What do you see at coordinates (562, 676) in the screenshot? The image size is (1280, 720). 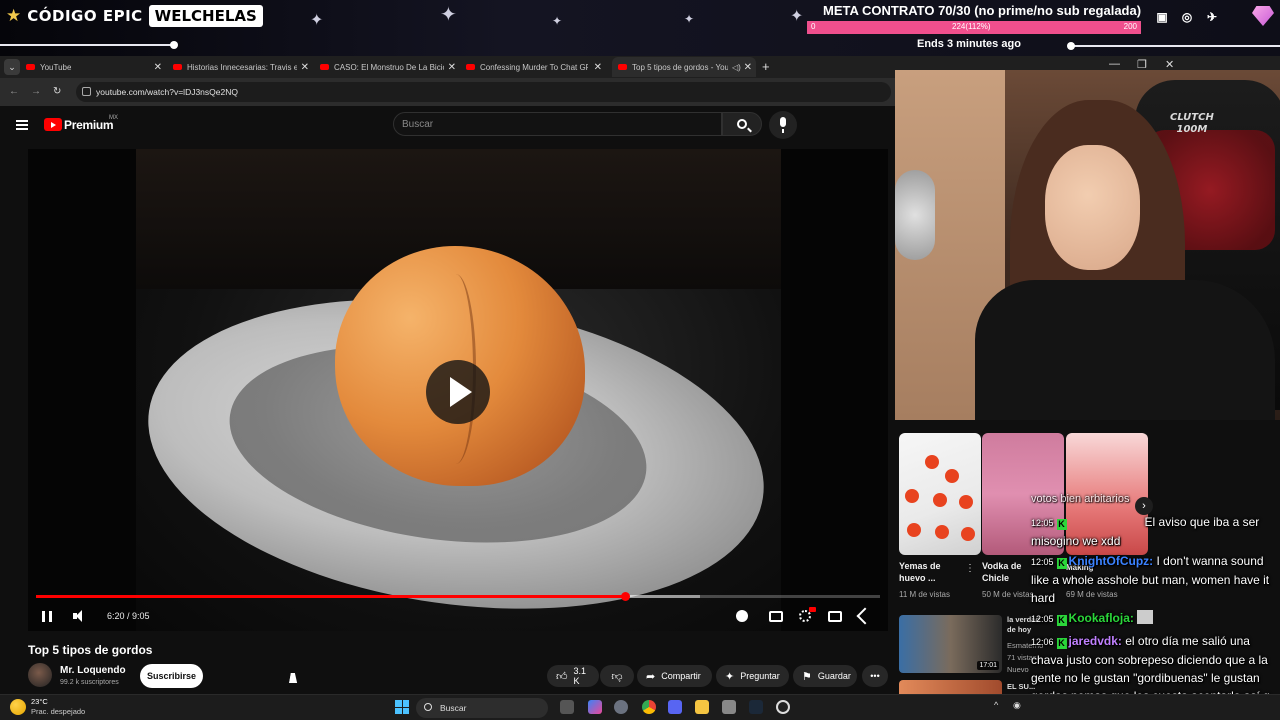 I see `thumbs-up-icon: 👍︎` at bounding box center [562, 676].